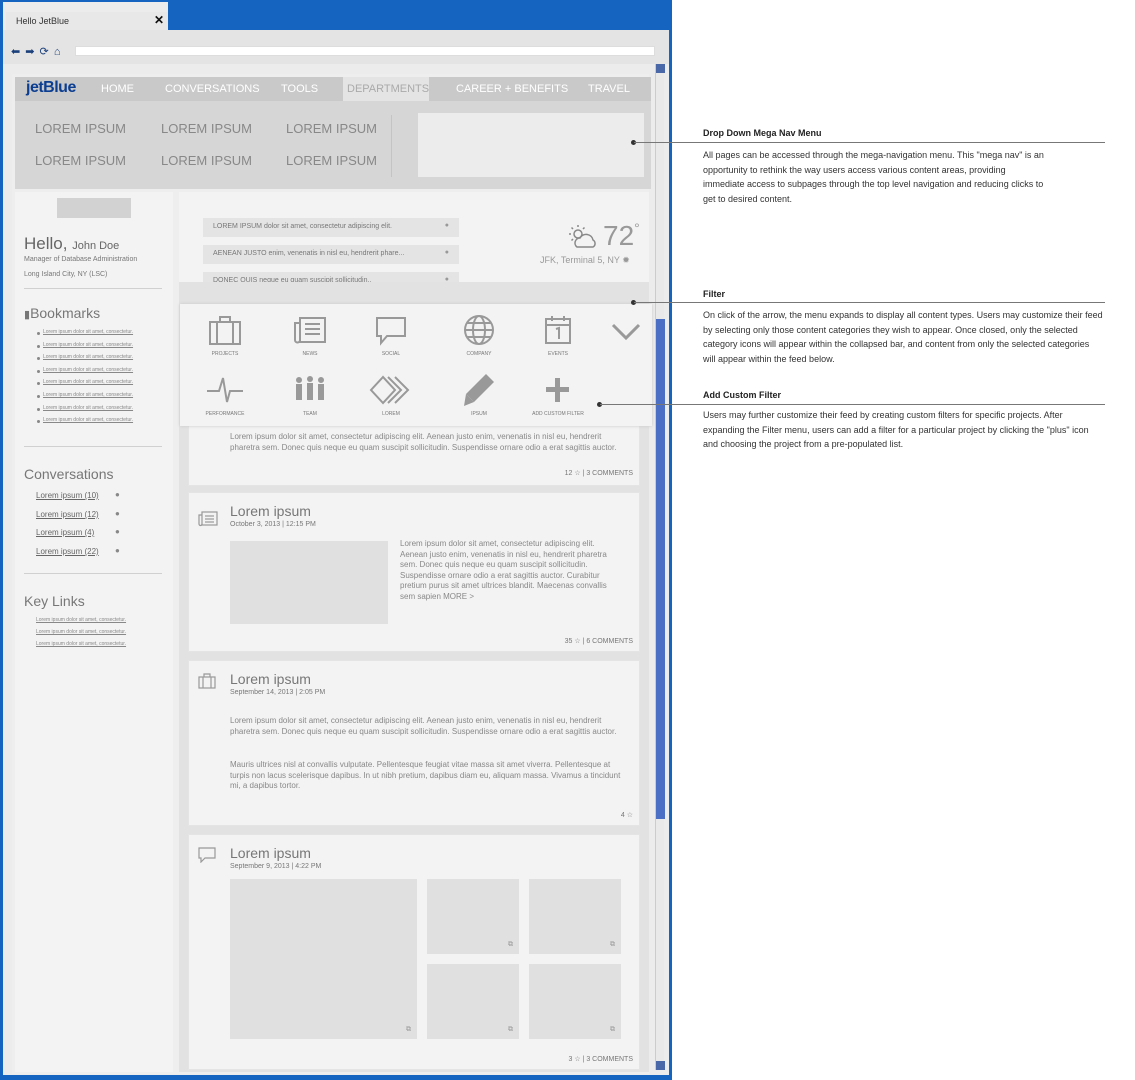  I want to click on key-links-heading: Key Links, so click(54, 601).